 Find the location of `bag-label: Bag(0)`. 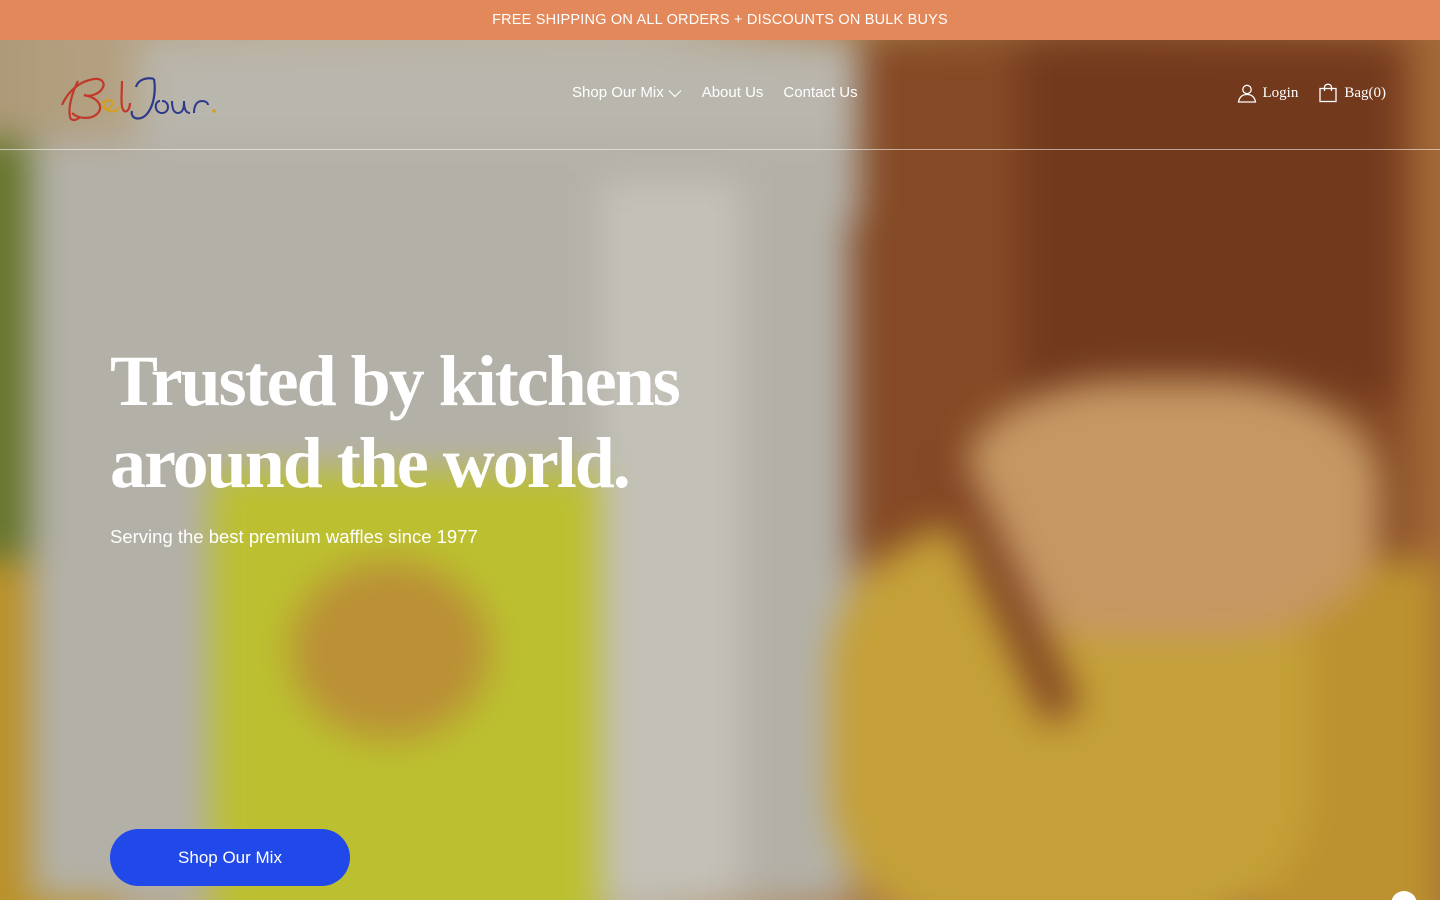

bag-label: Bag(0) is located at coordinates (1365, 92).